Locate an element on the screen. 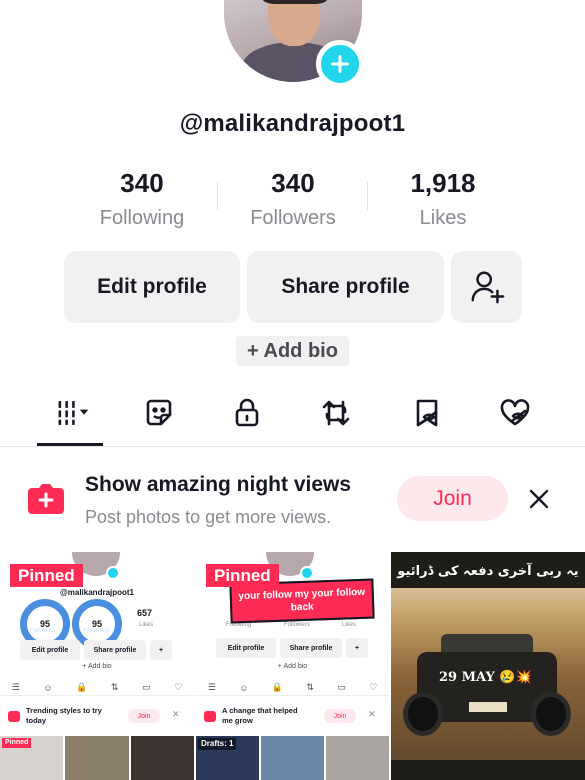  mini-stat-value: 657 is located at coordinates (145, 613).